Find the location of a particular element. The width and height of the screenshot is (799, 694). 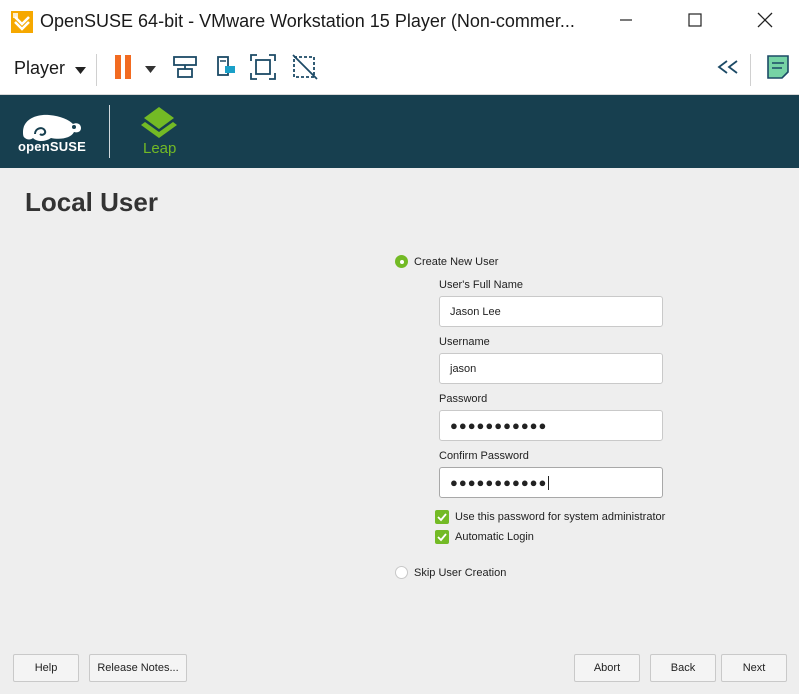

back-button: Back is located at coordinates (683, 668).